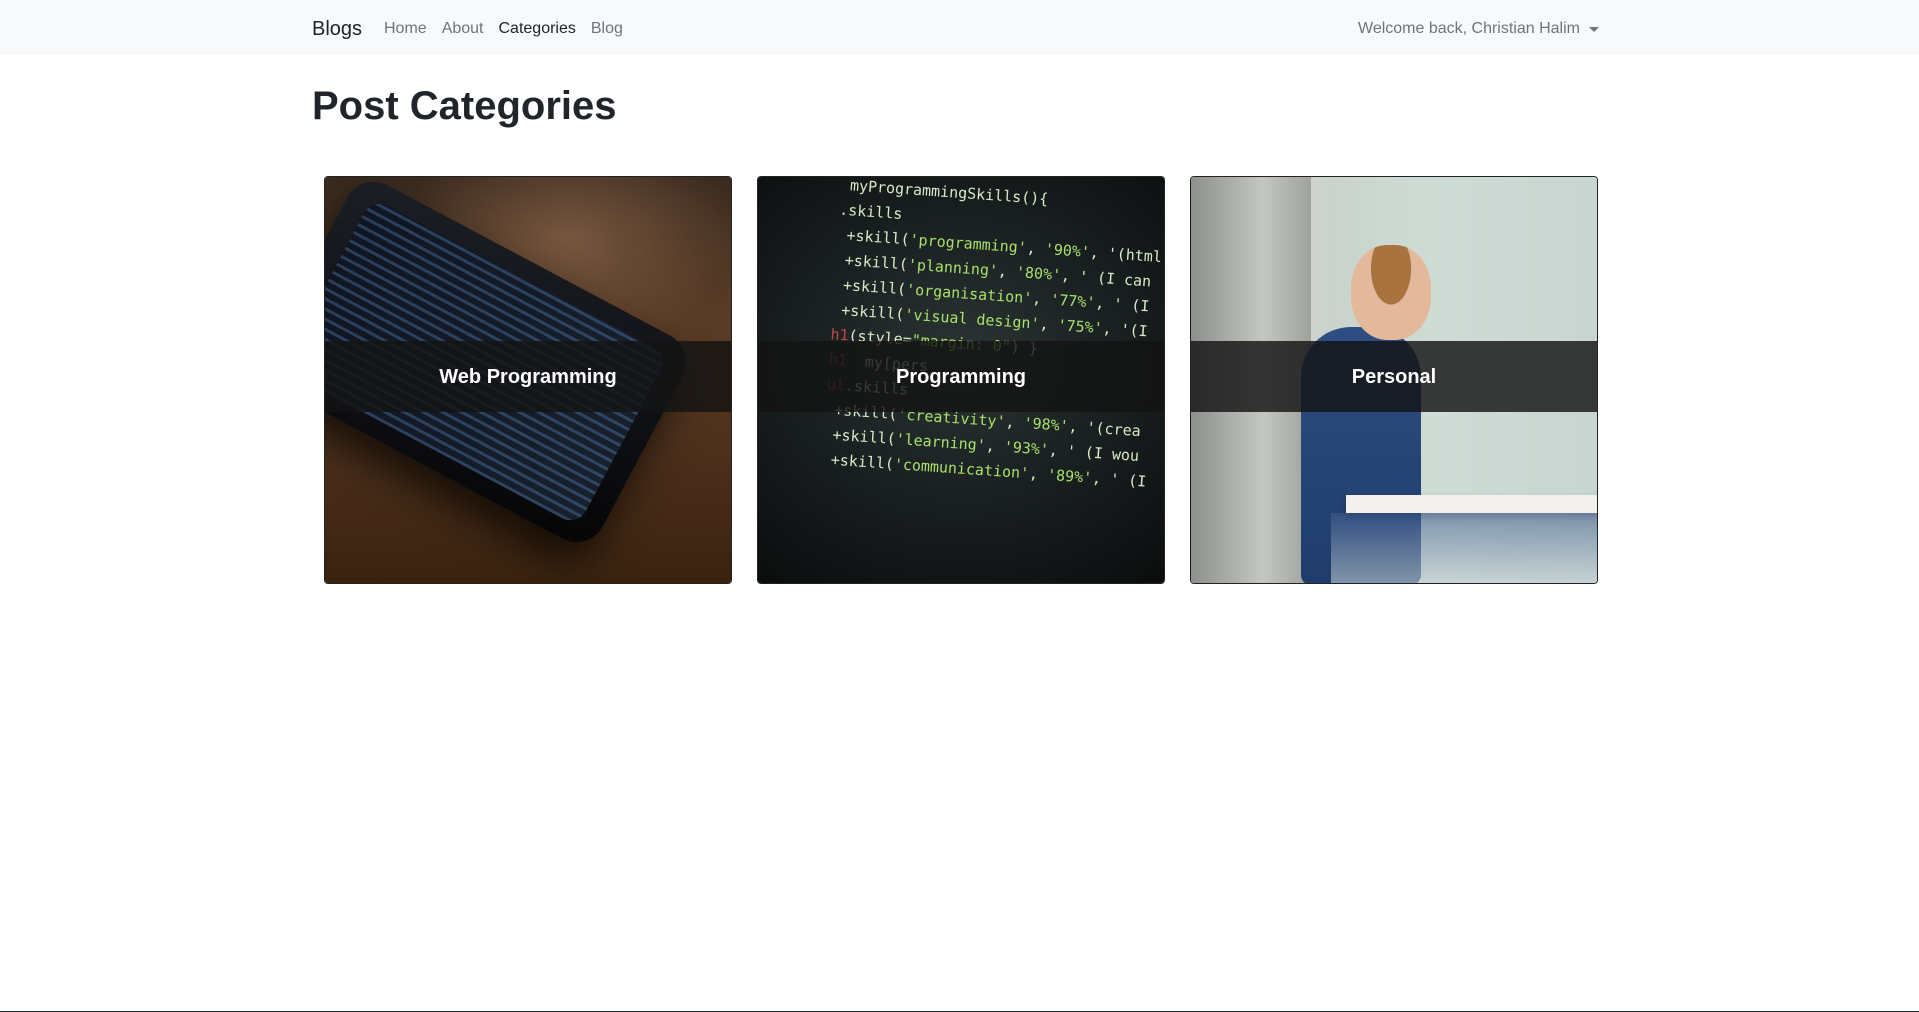 Image resolution: width=1919 pixels, height=1012 pixels. What do you see at coordinates (1469, 28) in the screenshot?
I see `user-greeting: Welcome back, Christian Halim` at bounding box center [1469, 28].